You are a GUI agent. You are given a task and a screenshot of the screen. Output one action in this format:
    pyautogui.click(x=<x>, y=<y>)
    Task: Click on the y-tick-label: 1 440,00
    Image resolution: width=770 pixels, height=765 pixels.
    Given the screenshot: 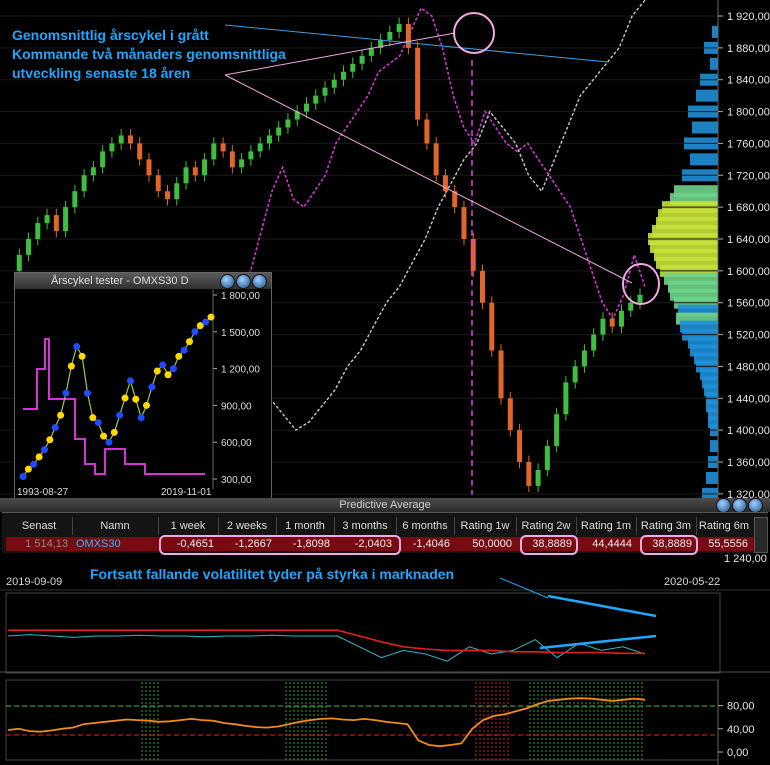 What is the action you would take?
    pyautogui.click(x=748, y=399)
    